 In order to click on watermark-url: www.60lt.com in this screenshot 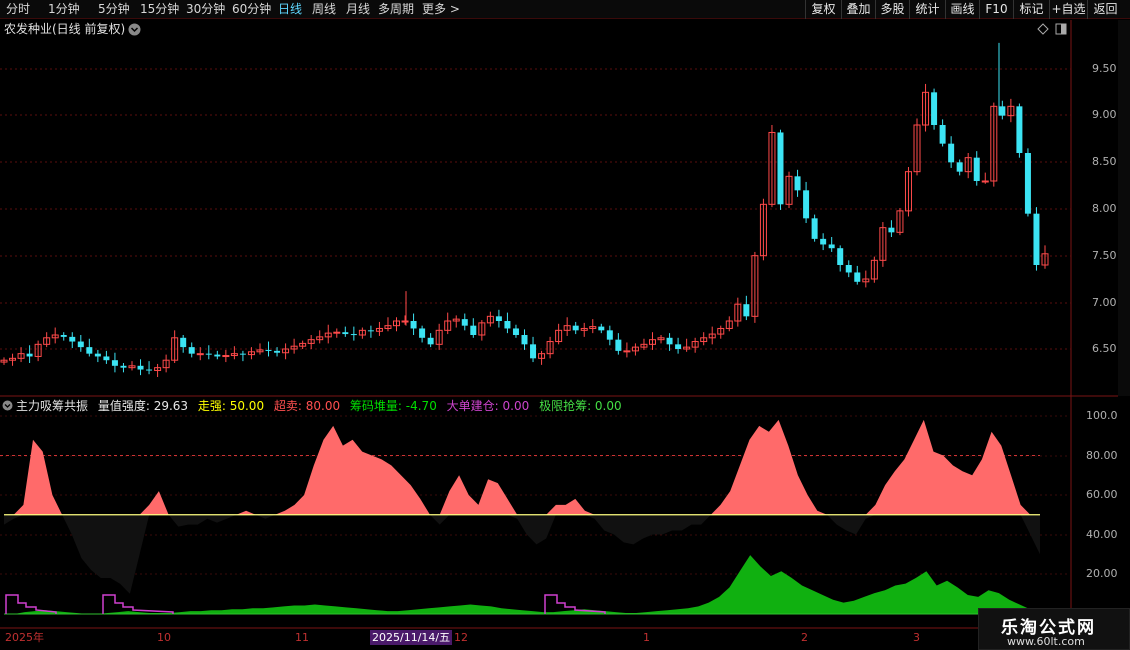, I will do `click(1046, 641)`.